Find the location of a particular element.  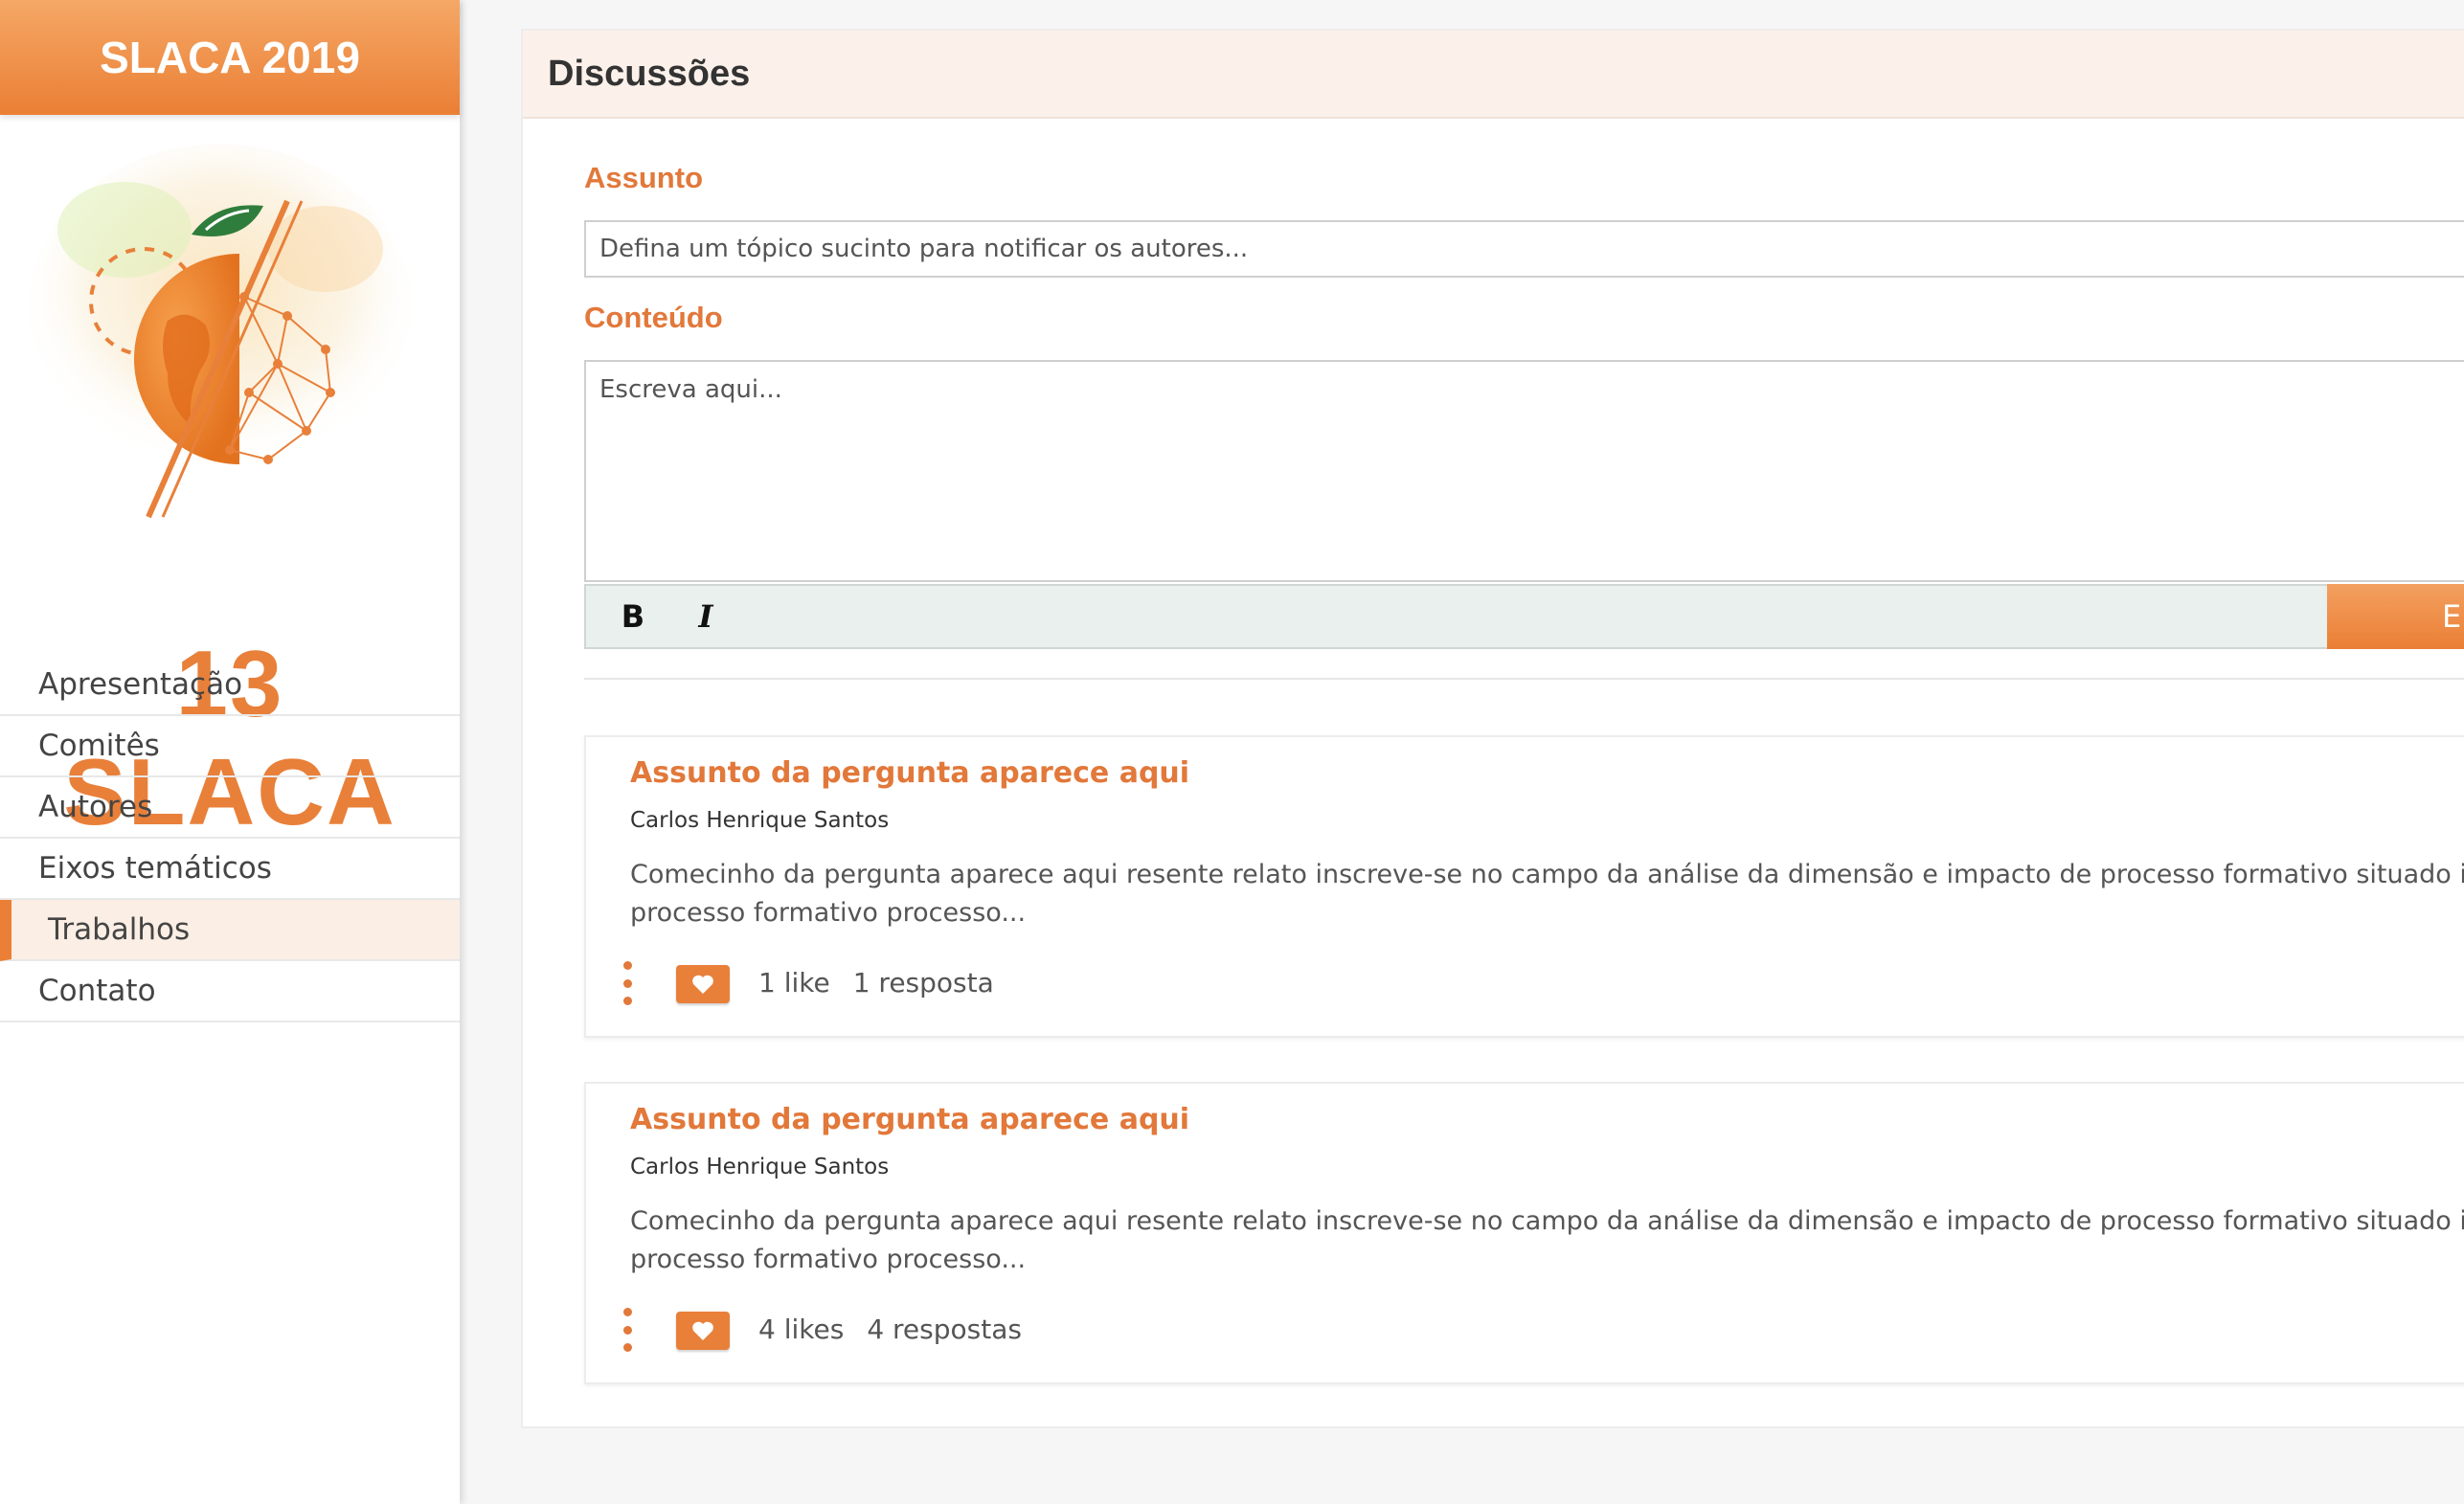

sidebar-item-contato: Contato is located at coordinates (230, 992).